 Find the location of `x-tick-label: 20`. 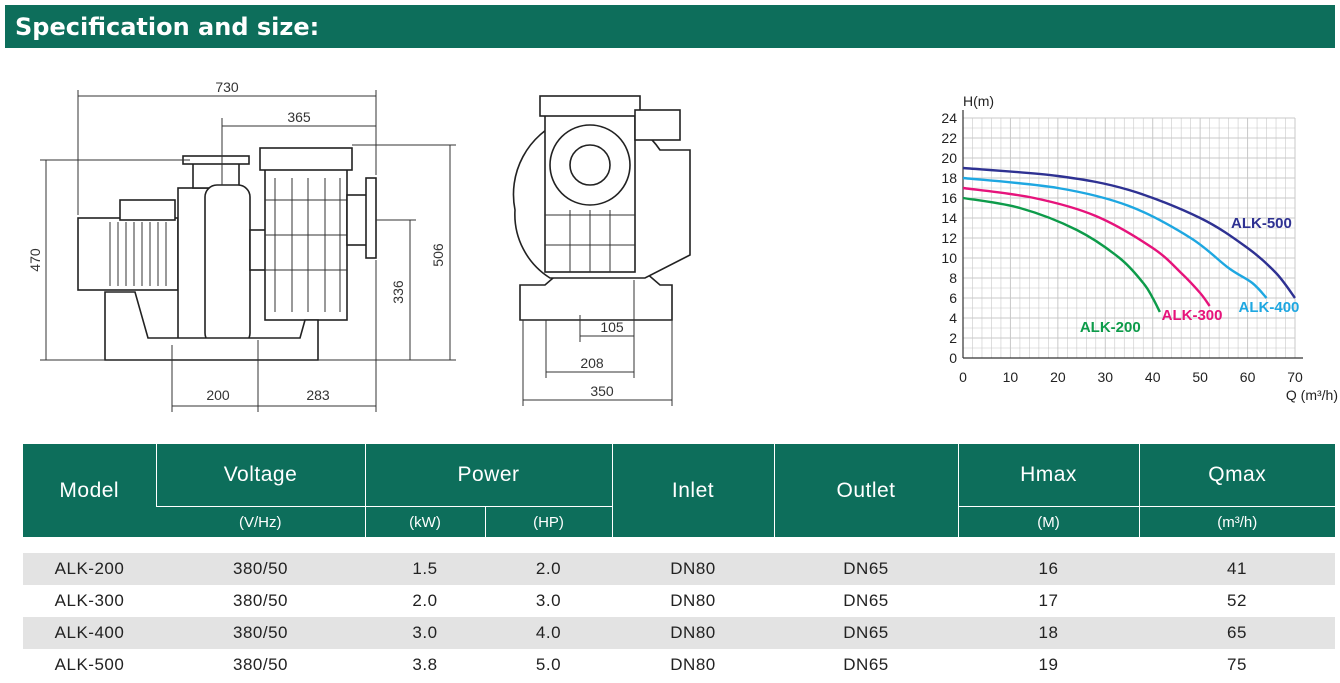

x-tick-label: 20 is located at coordinates (1058, 377).